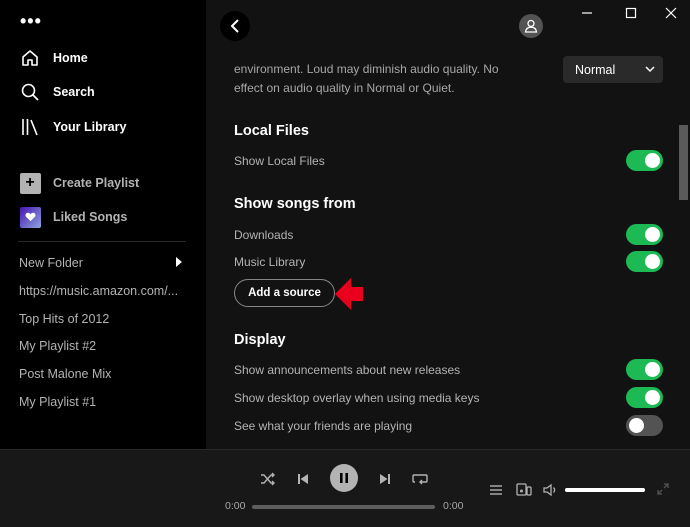 This screenshot has width=690, height=527. I want to click on plus-icon: +, so click(30, 183).